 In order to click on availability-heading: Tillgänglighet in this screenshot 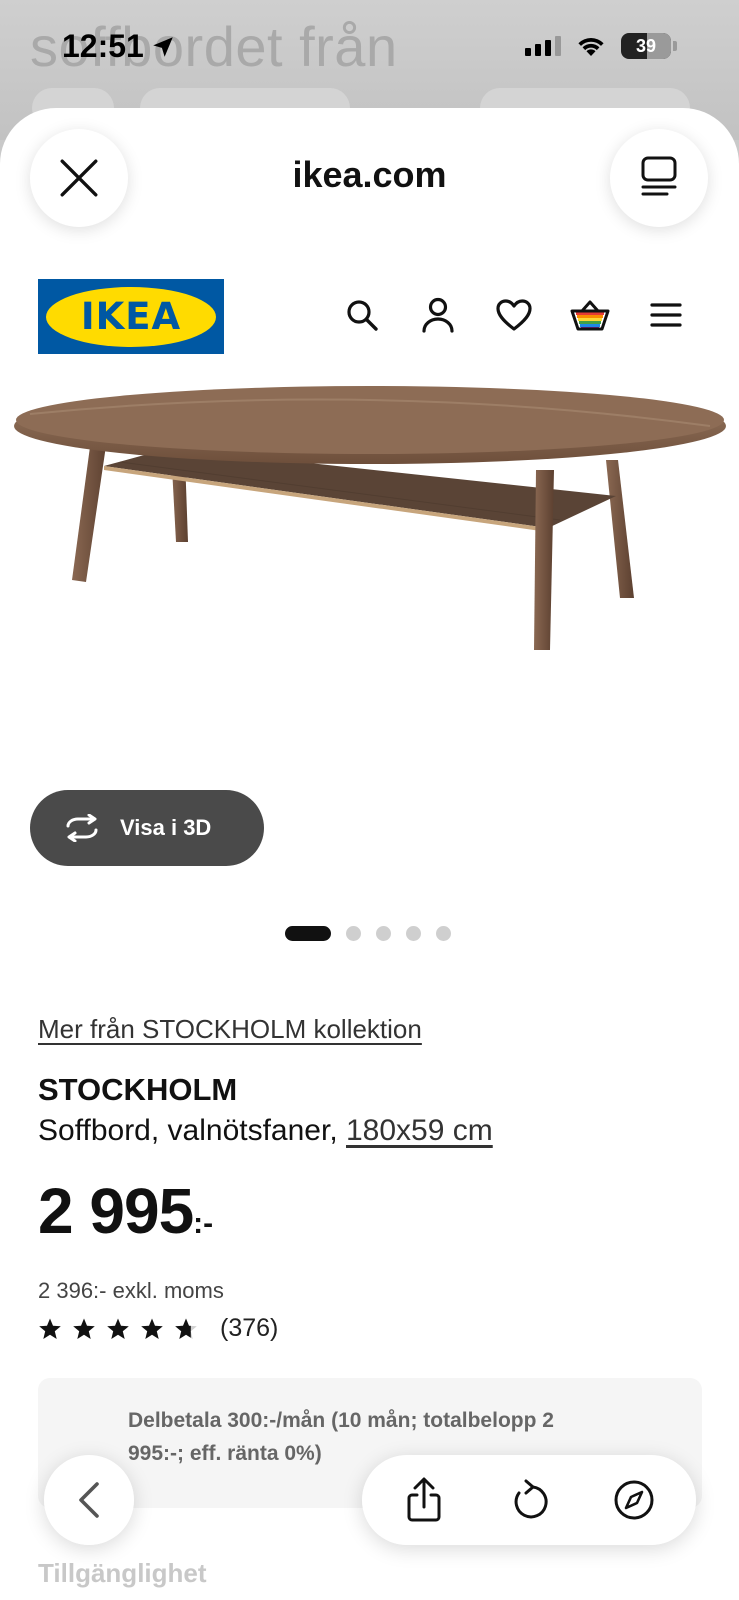, I will do `click(122, 1573)`.